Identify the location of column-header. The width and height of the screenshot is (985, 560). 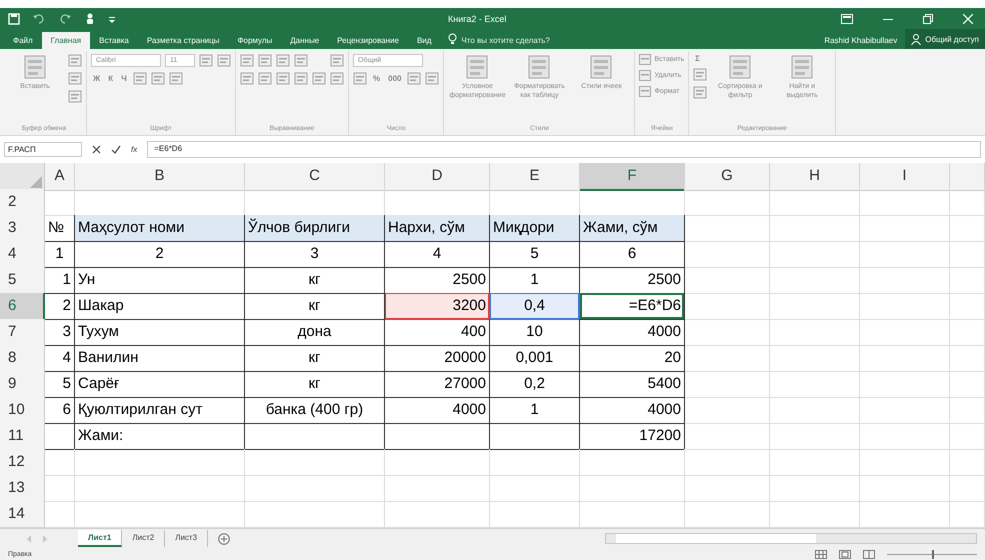
(967, 177).